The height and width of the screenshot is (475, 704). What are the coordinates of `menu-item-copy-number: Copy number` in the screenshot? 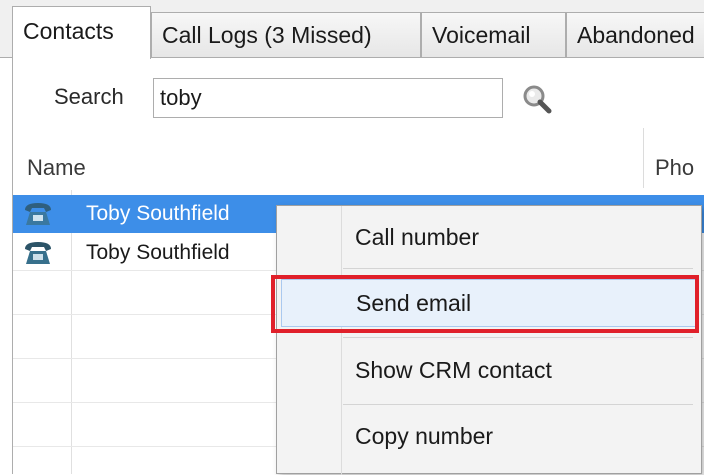 It's located at (489, 437).